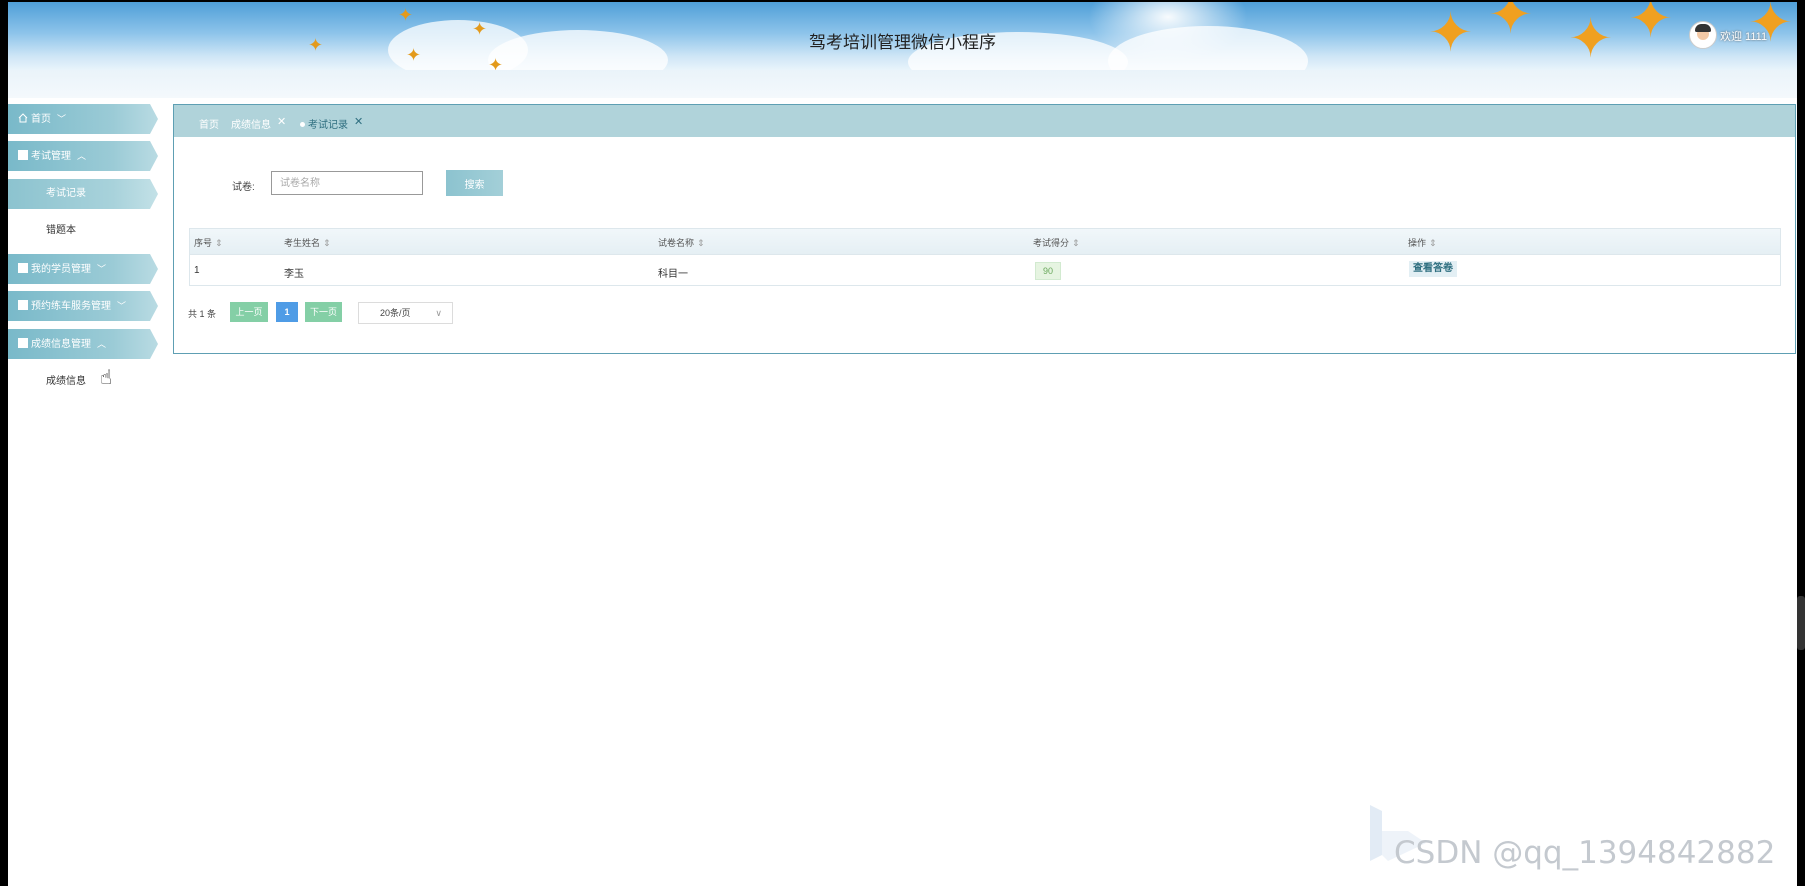  I want to click on app-title: 驾考培训管理微信小程序, so click(902, 42).